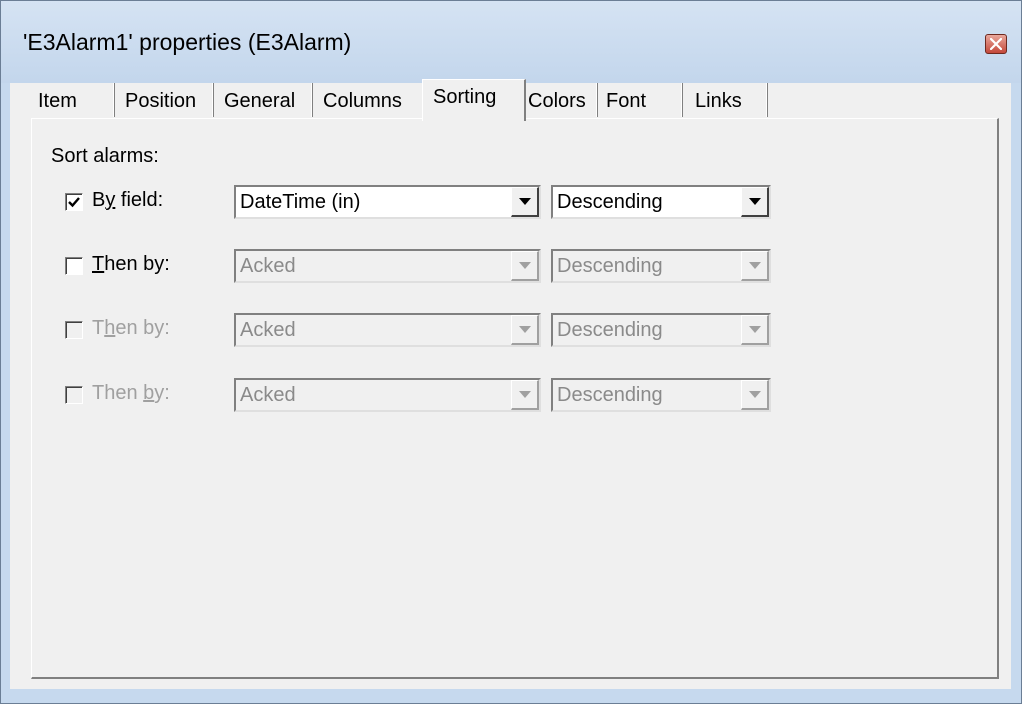 This screenshot has height=704, width=1022. Describe the element at coordinates (626, 101) in the screenshot. I see `tab-font: Font` at that location.